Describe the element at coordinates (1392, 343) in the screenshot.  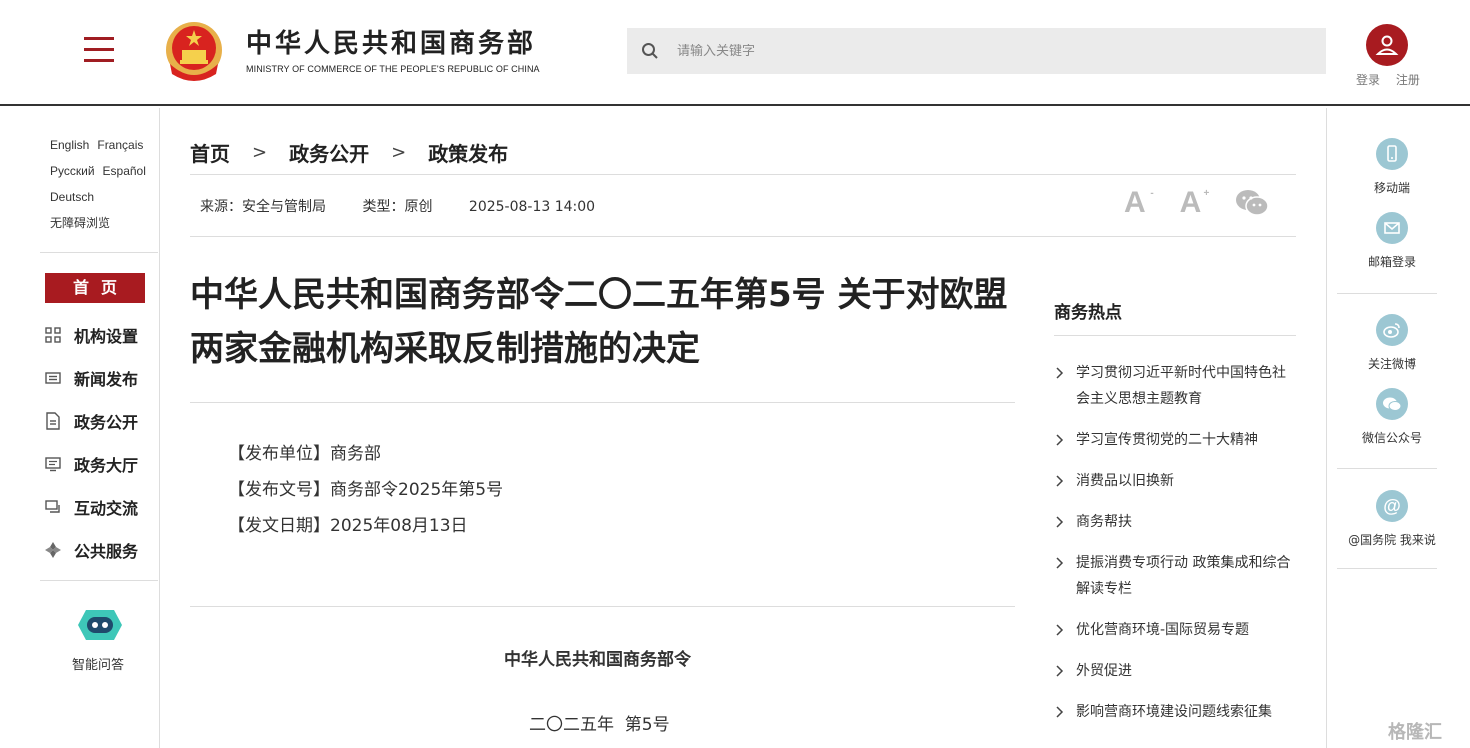
I see `weibo-button: 关注微博` at that location.